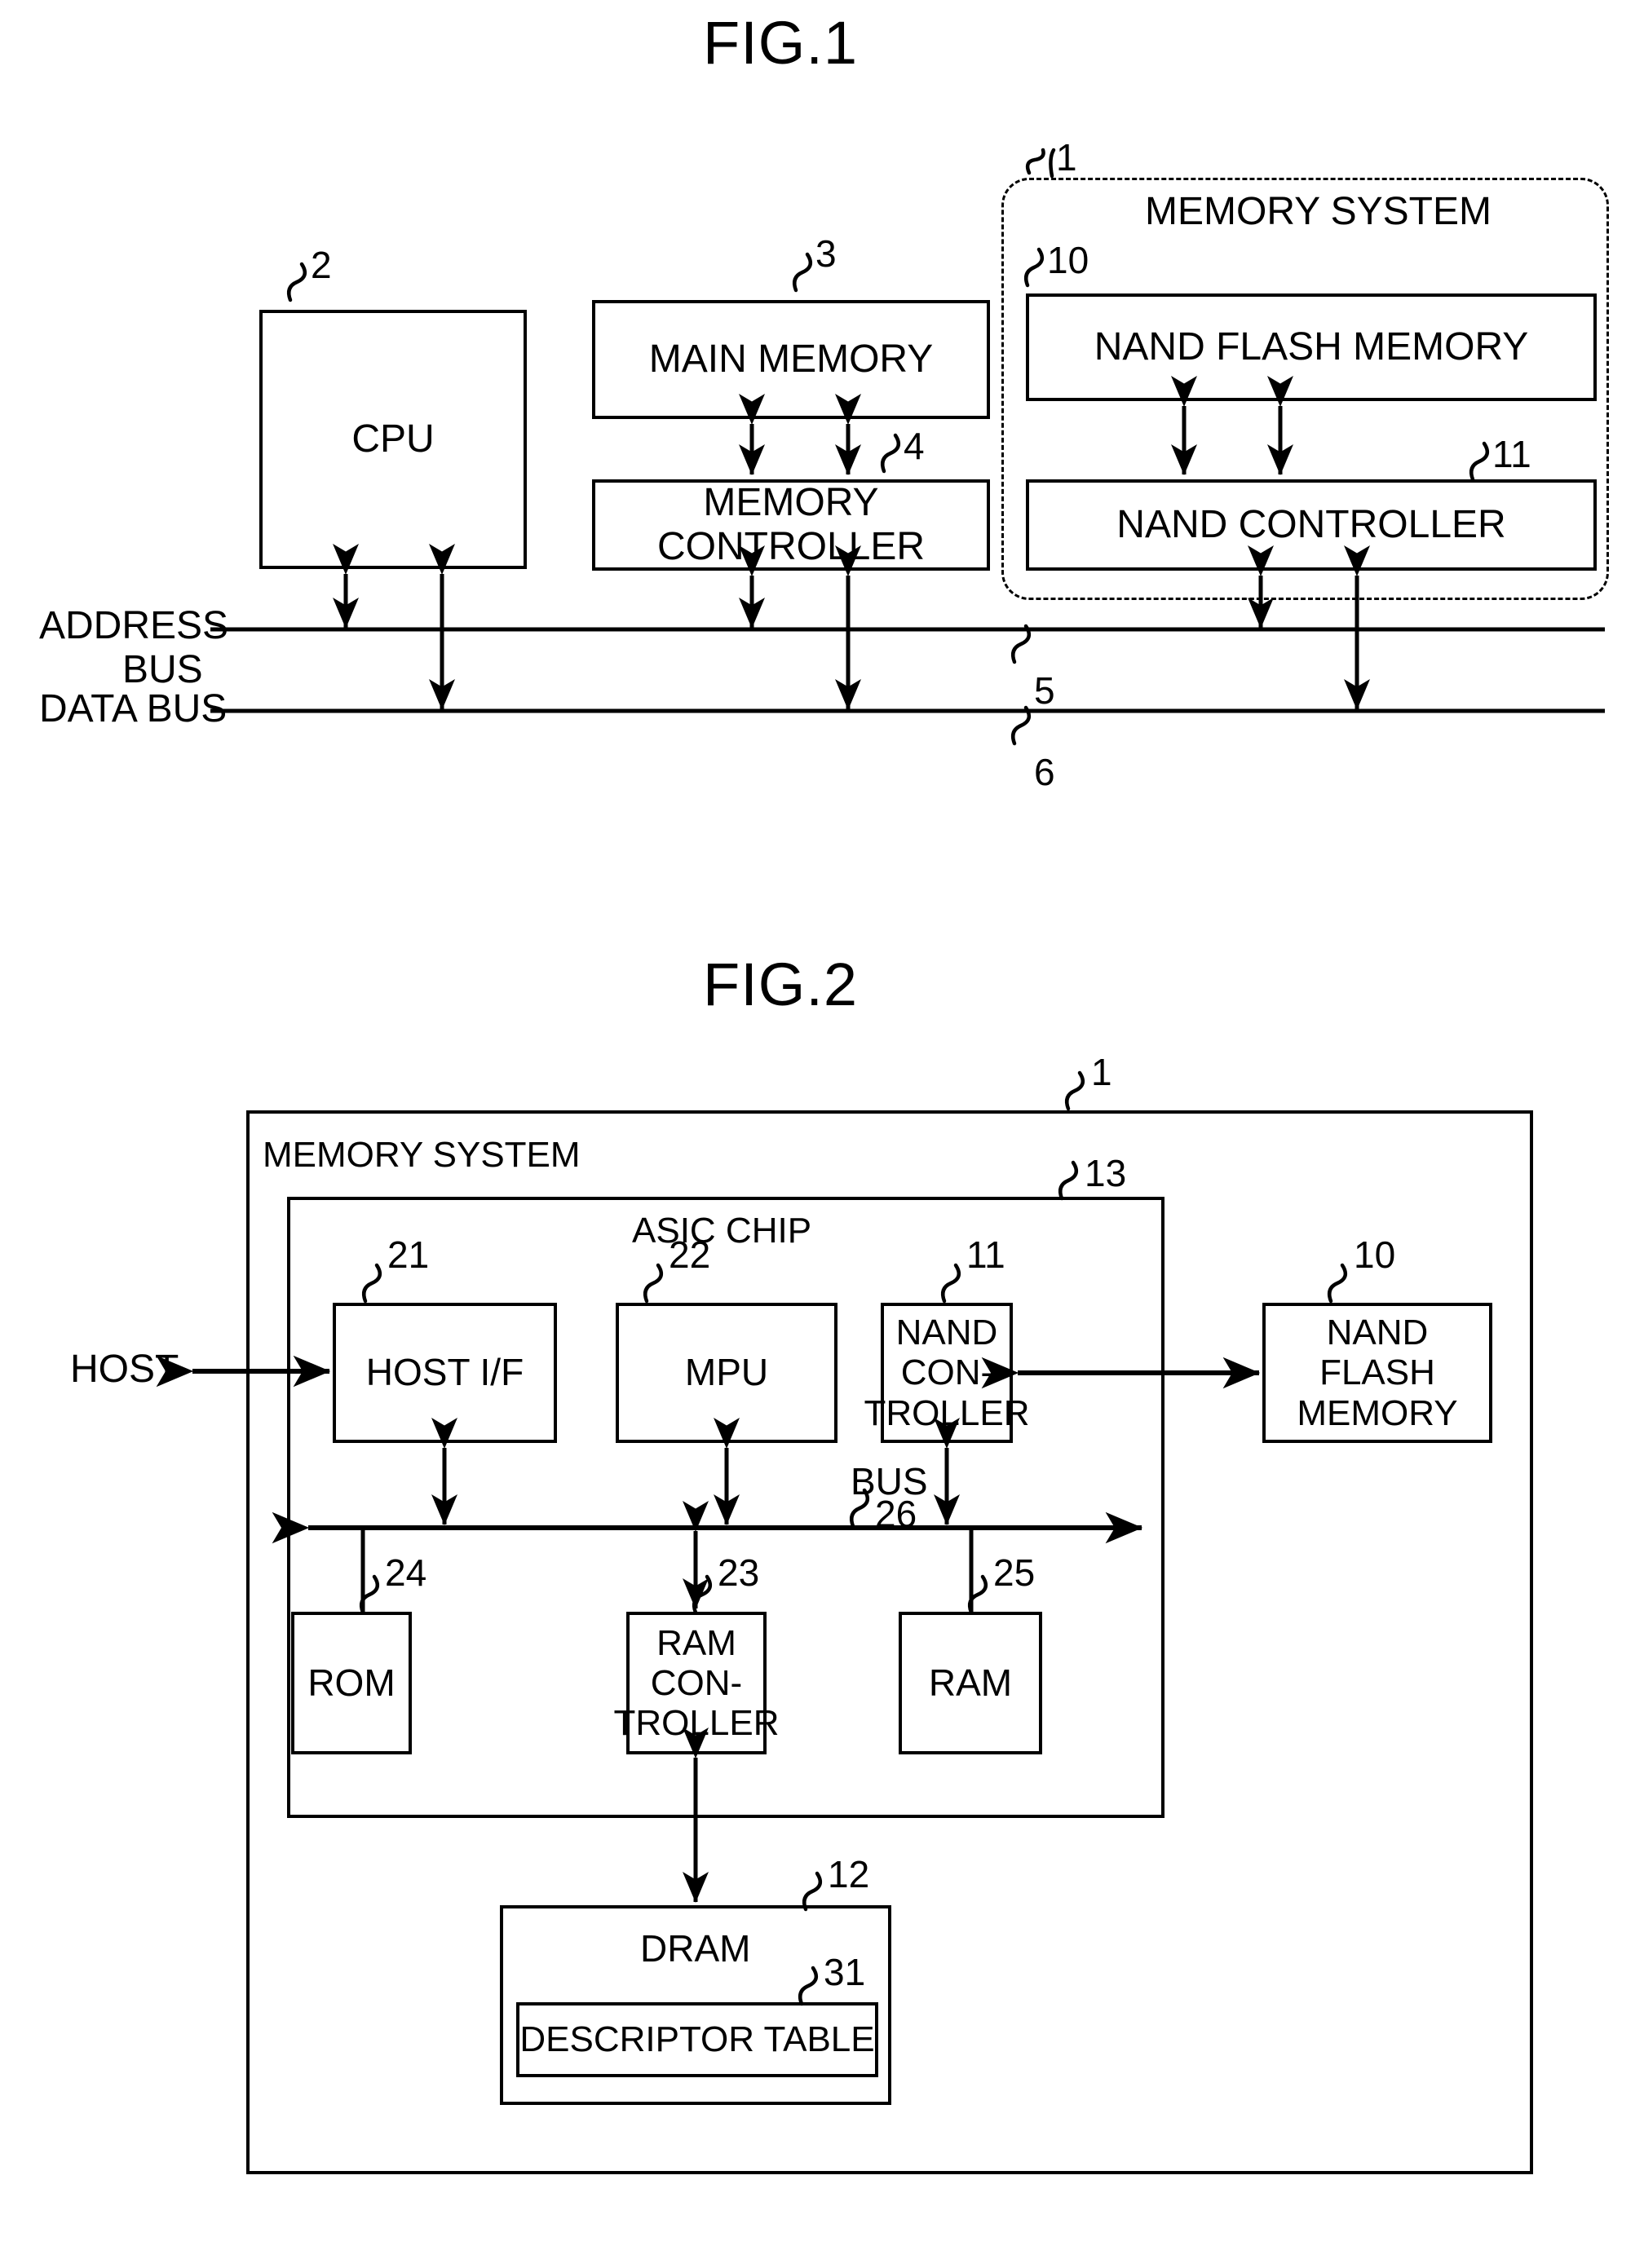 The width and height of the screenshot is (1644, 2268). What do you see at coordinates (852, 542) in the screenshot?
I see `arrows-fig1` at bounding box center [852, 542].